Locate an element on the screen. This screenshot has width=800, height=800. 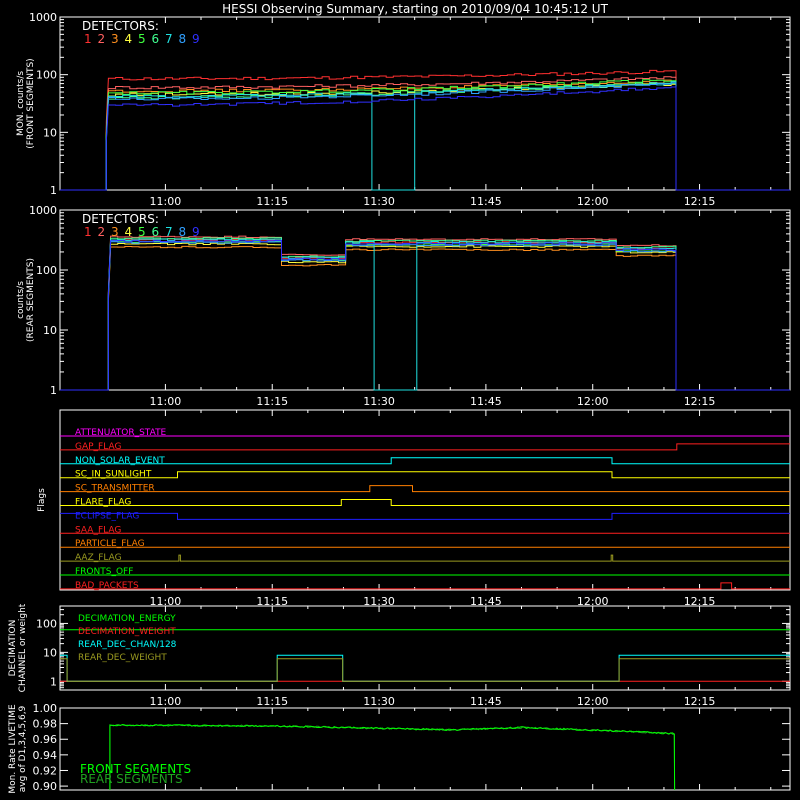
front-panel-detector-number: 8 is located at coordinates (183, 39).